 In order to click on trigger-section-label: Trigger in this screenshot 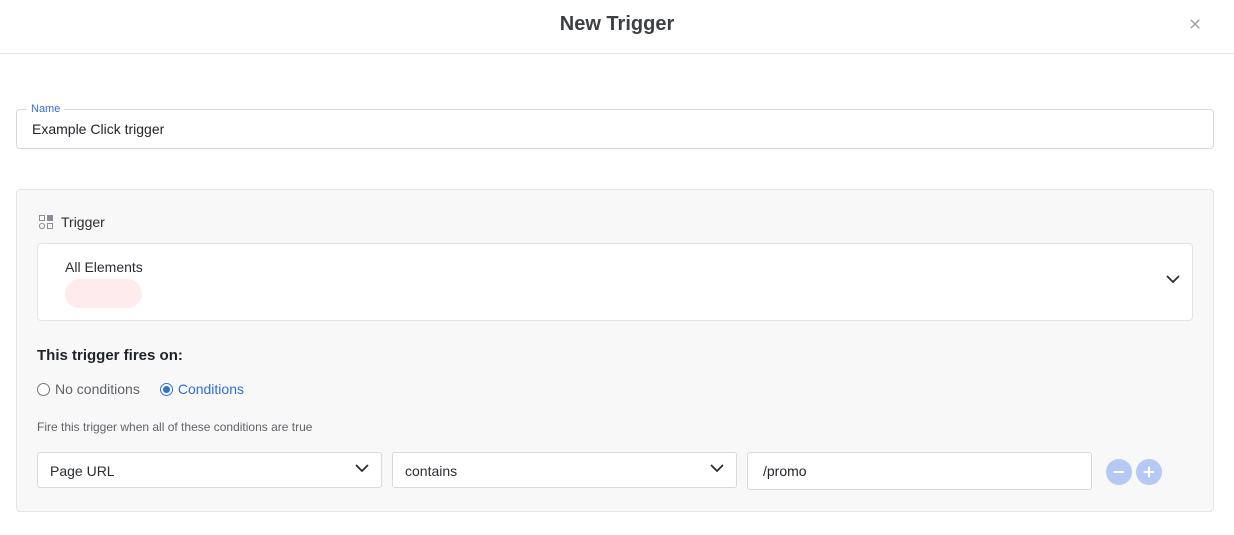, I will do `click(83, 222)`.